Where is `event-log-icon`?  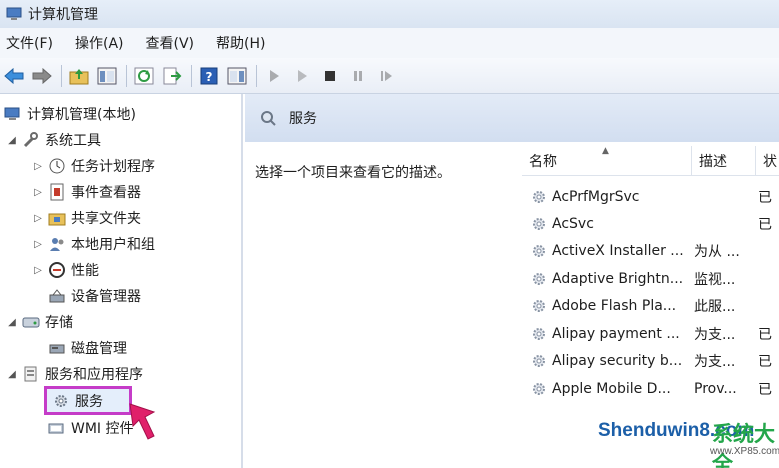
event-log-icon is located at coordinates (57, 192).